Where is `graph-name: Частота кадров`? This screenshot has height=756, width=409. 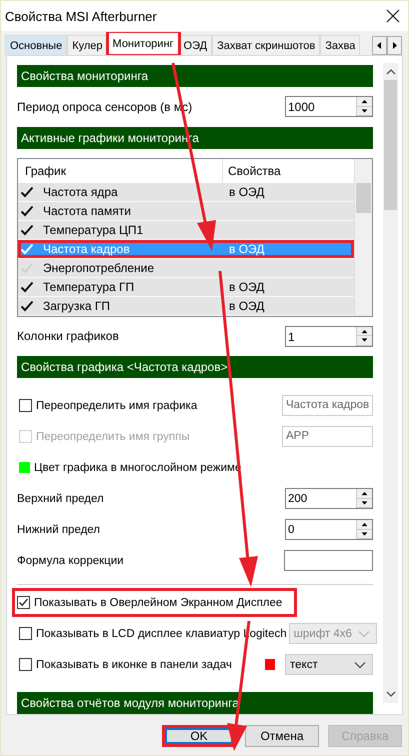
graph-name: Частота кадров is located at coordinates (86, 249).